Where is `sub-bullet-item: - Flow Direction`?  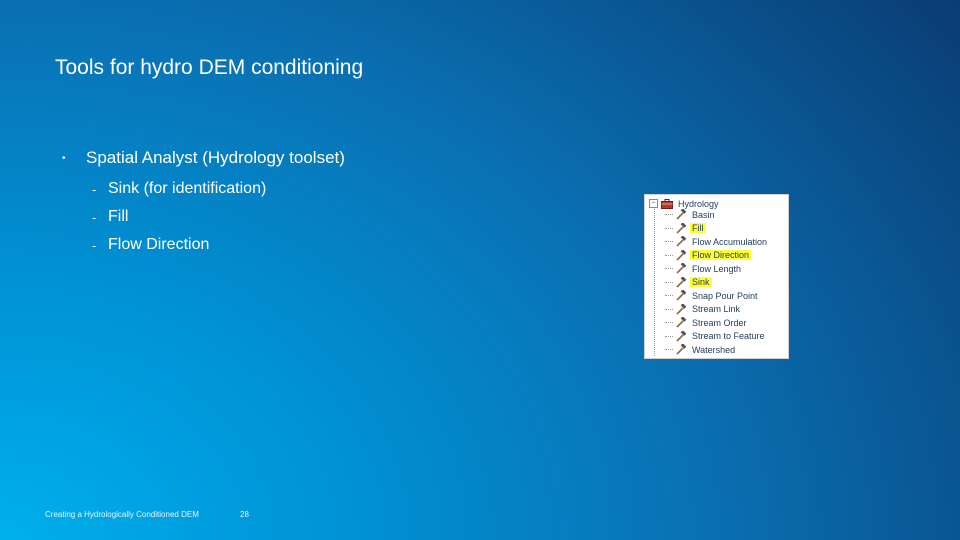
sub-bullet-item: - Flow Direction is located at coordinates (218, 245).